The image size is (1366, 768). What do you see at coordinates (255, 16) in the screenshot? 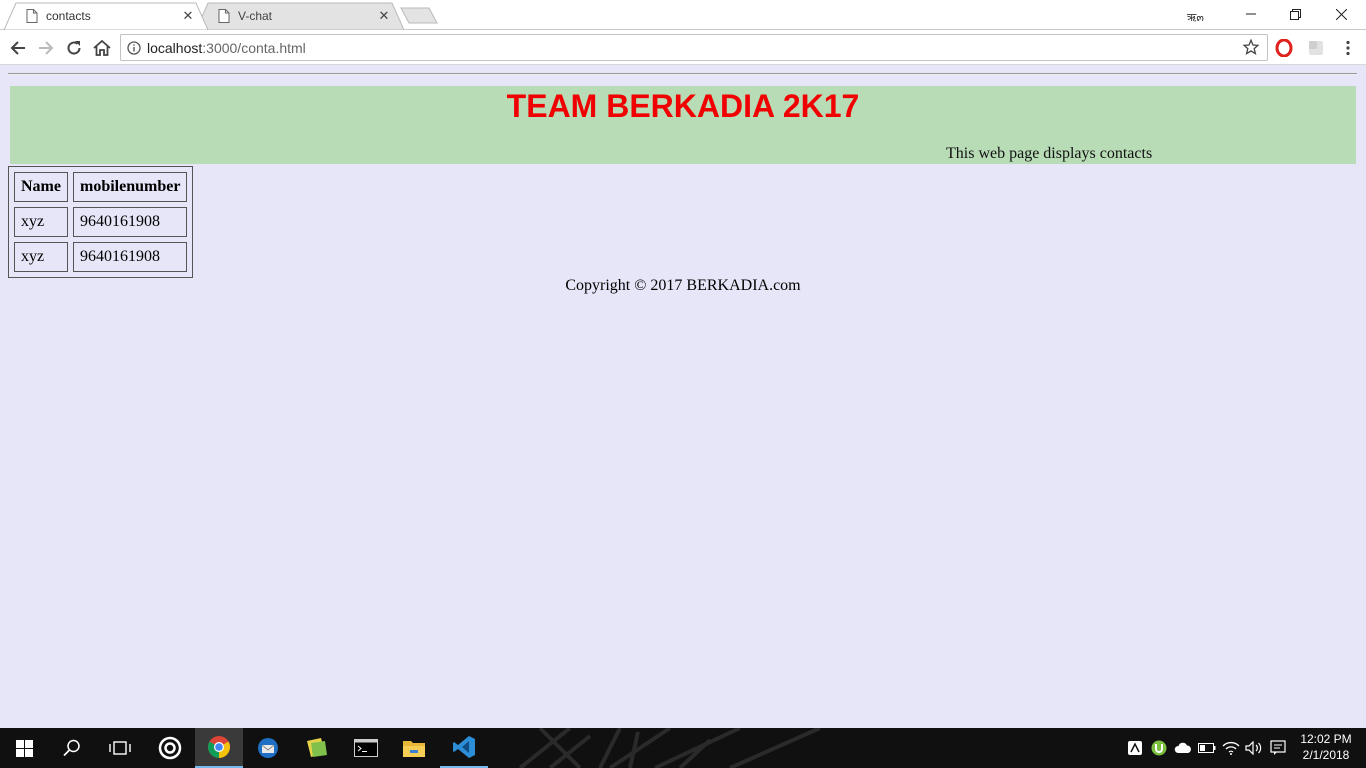
I see `tab-title: V-chat` at bounding box center [255, 16].